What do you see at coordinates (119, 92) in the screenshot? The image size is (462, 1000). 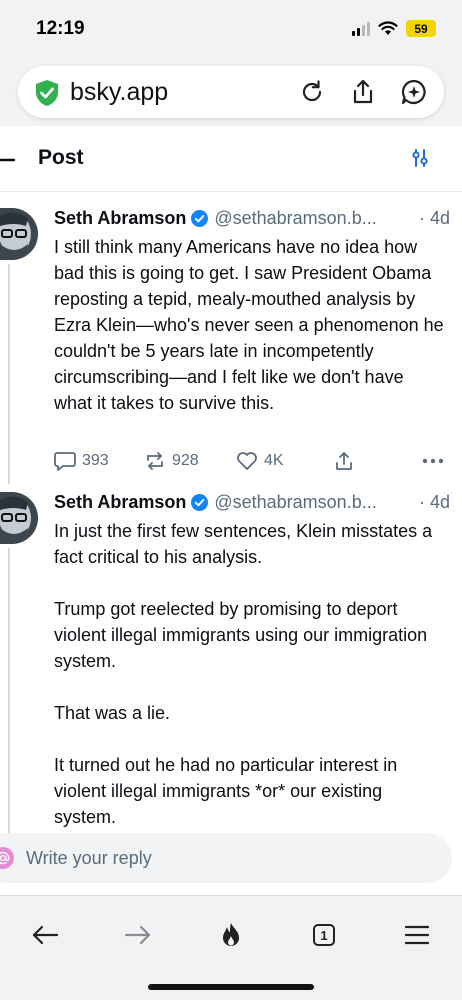 I see `url-text: bsky.app` at bounding box center [119, 92].